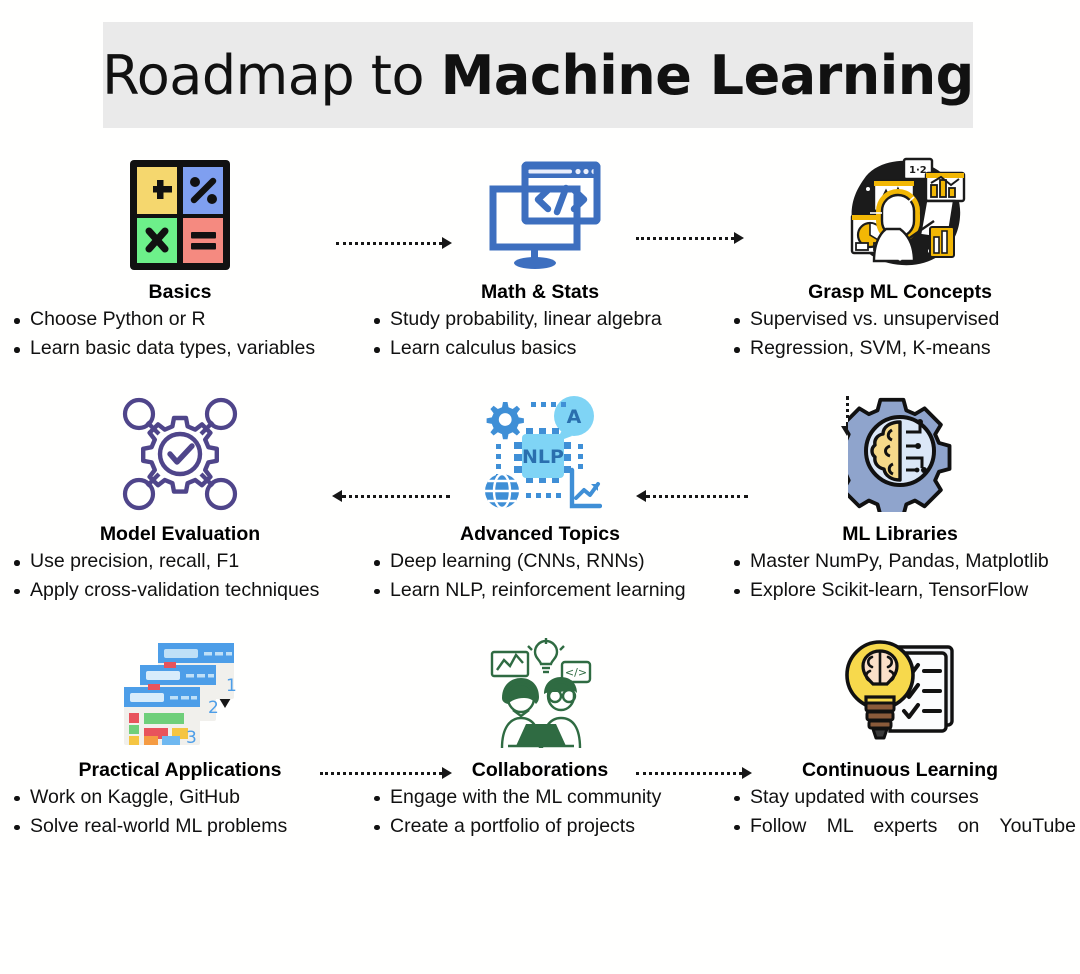  I want to click on bullet-item: Supervised vs. unsupervised, so click(898, 320).